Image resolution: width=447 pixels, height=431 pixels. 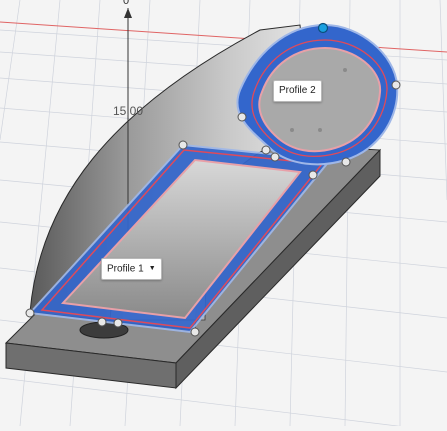 I want to click on caret-down-icon: ▼, so click(x=152, y=269).